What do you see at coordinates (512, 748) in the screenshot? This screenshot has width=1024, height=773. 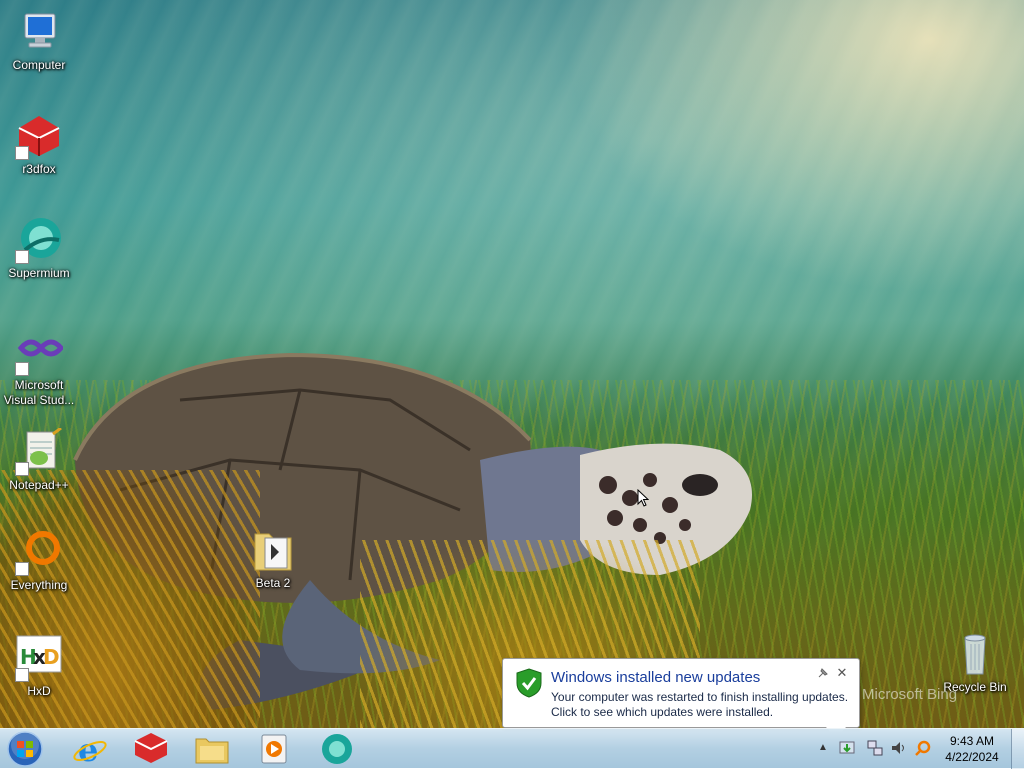 I see `taskbar: e ▲ 9:43 AM 4/22/2024` at bounding box center [512, 748].